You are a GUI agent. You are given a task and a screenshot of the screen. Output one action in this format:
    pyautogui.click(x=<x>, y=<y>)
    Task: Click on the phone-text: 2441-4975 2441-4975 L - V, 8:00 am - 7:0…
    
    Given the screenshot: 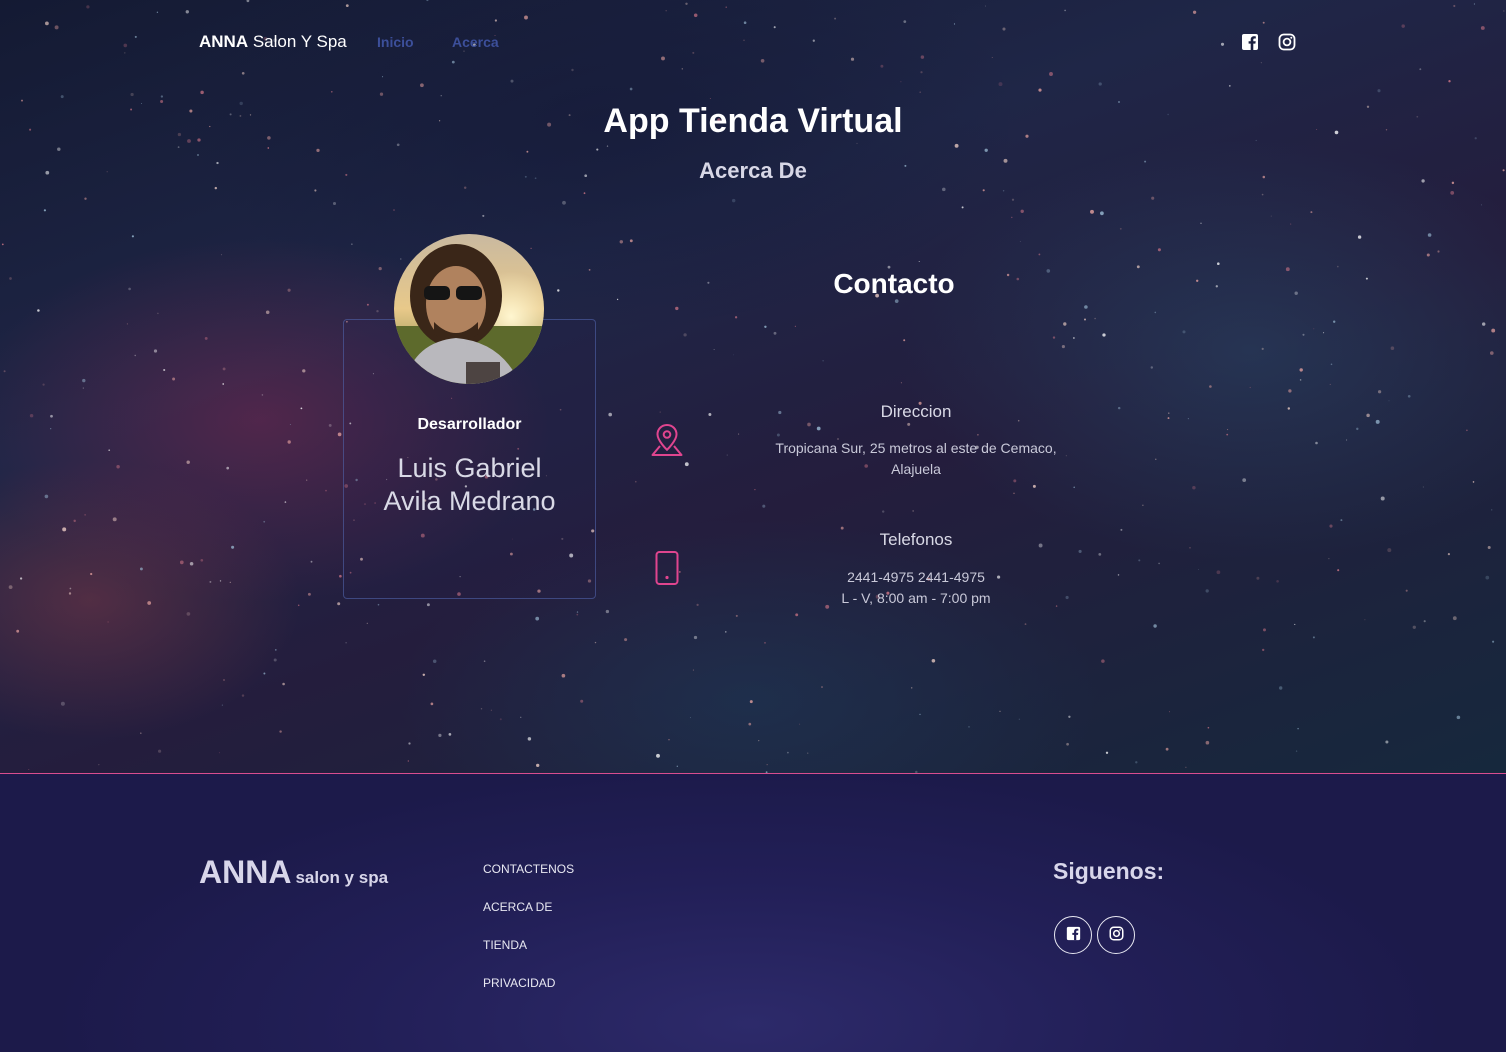 What is the action you would take?
    pyautogui.click(x=916, y=588)
    